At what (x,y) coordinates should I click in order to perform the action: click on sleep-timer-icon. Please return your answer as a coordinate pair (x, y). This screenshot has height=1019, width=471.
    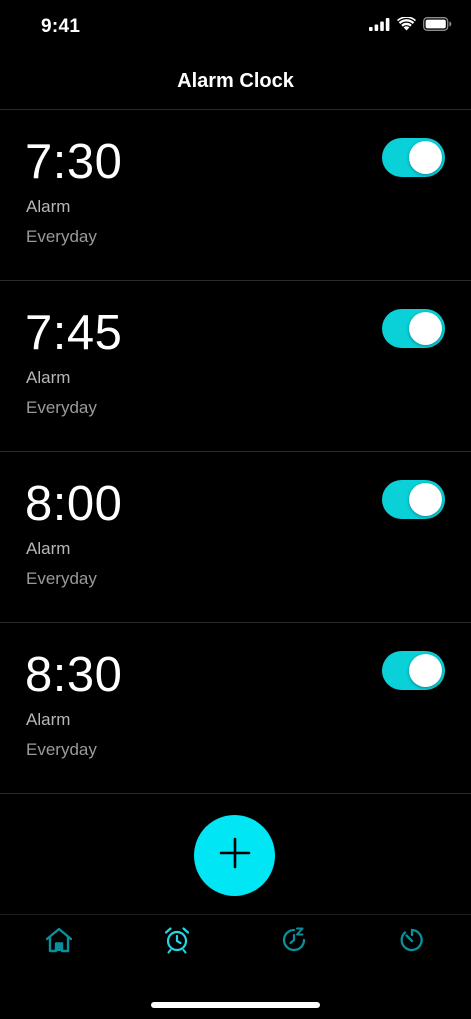
    Looking at the image, I should click on (294, 942).